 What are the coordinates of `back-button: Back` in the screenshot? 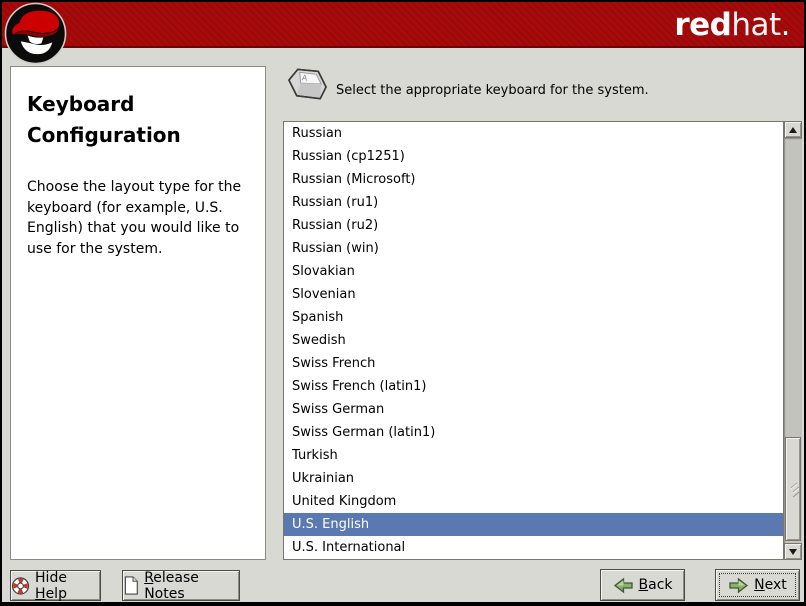 It's located at (642, 585).